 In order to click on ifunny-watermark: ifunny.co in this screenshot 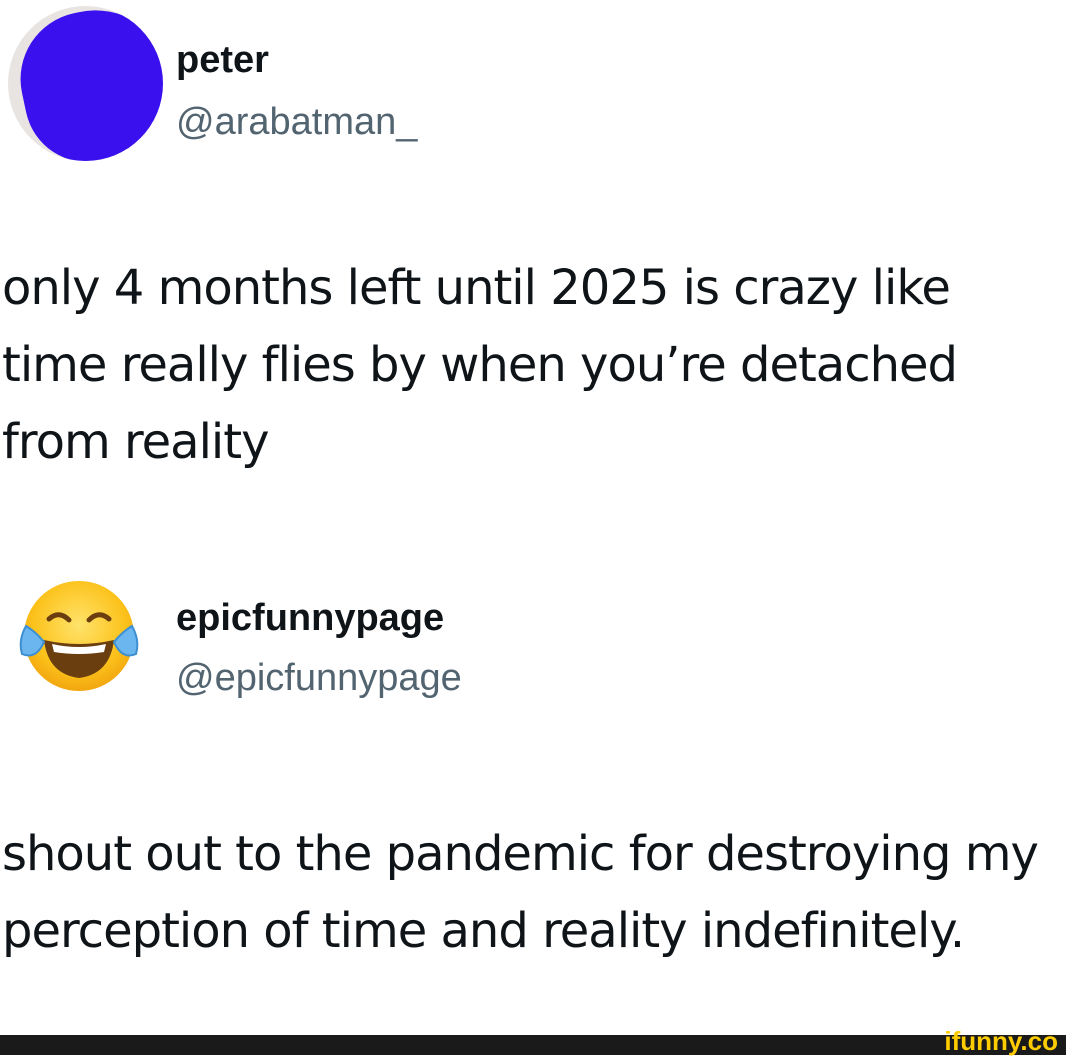, I will do `click(1001, 1041)`.